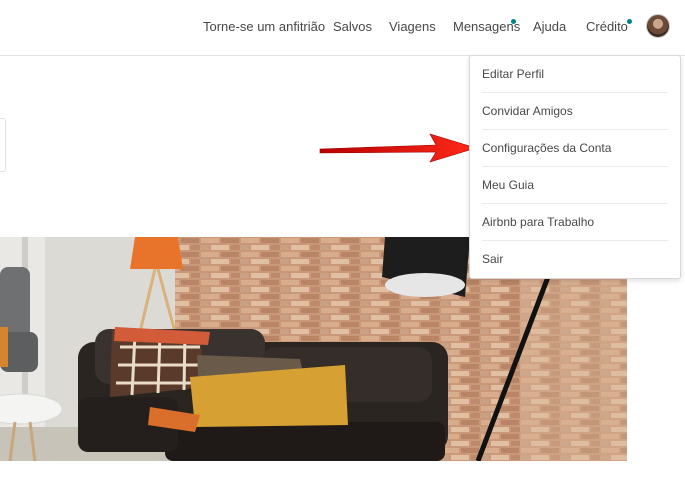  Describe the element at coordinates (575, 148) in the screenshot. I see `menu-account-settings: Configurações da Conta` at that location.